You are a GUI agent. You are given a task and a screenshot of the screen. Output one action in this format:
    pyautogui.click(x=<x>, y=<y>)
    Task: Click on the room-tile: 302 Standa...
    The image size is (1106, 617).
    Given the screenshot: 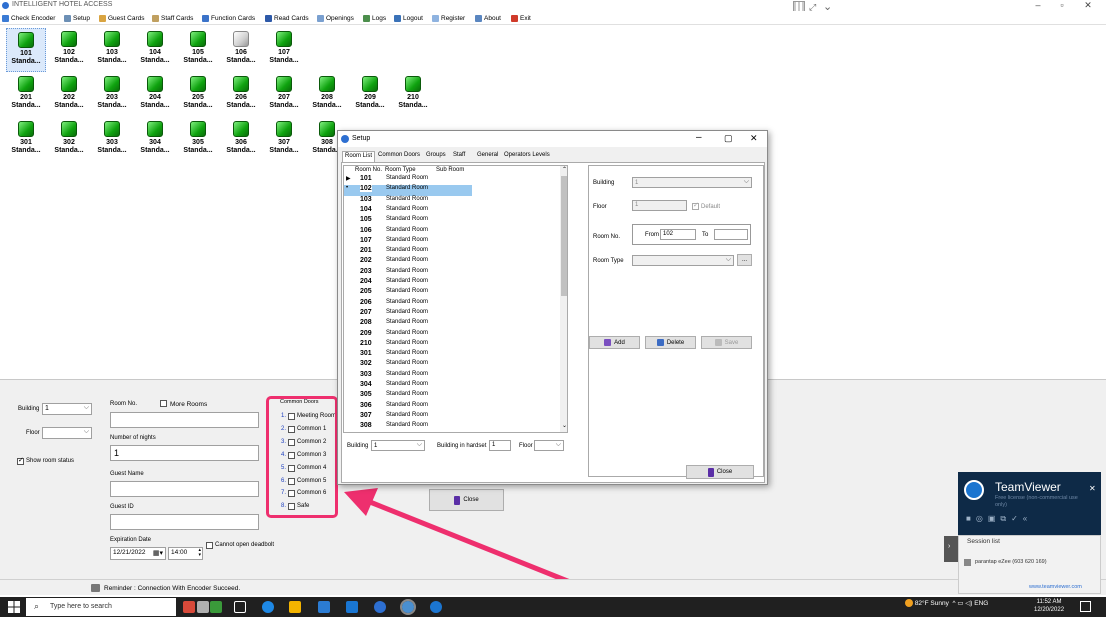 What is the action you would take?
    pyautogui.click(x=69, y=140)
    